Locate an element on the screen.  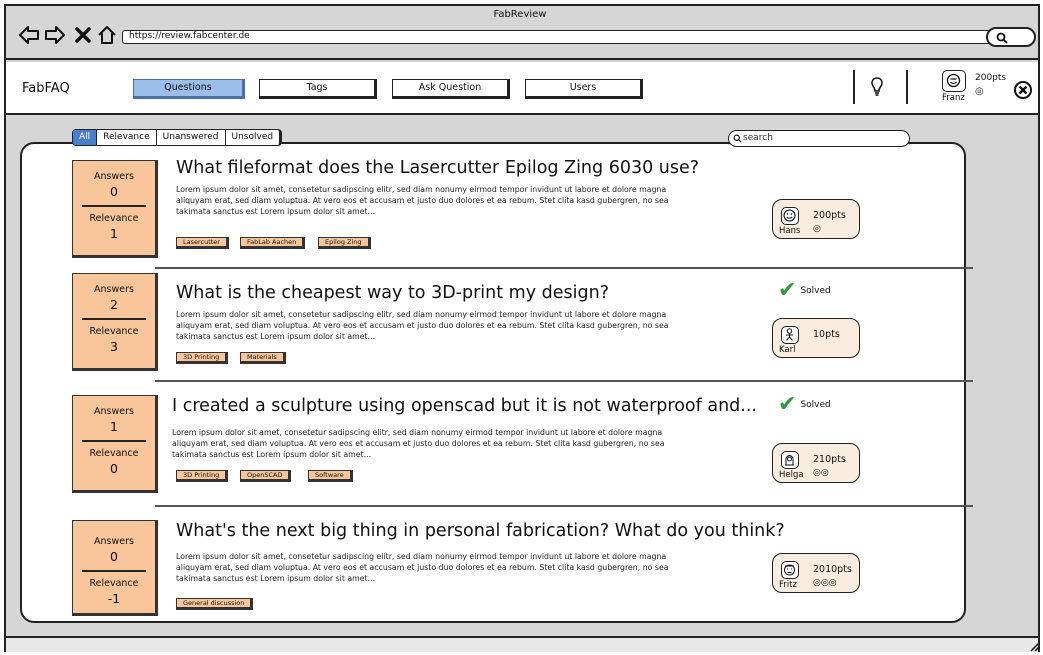
question-stats: Answers 1 Relevance 0 is located at coordinates (115, 444).